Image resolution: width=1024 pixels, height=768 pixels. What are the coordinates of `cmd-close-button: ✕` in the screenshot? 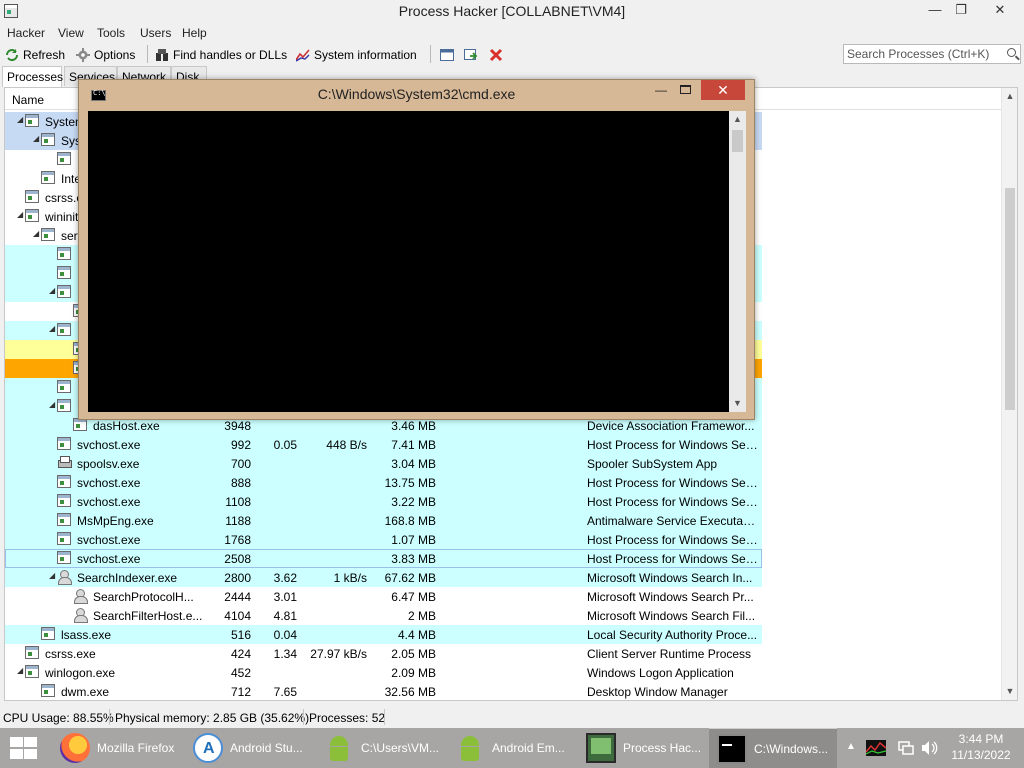 It's located at (723, 90).